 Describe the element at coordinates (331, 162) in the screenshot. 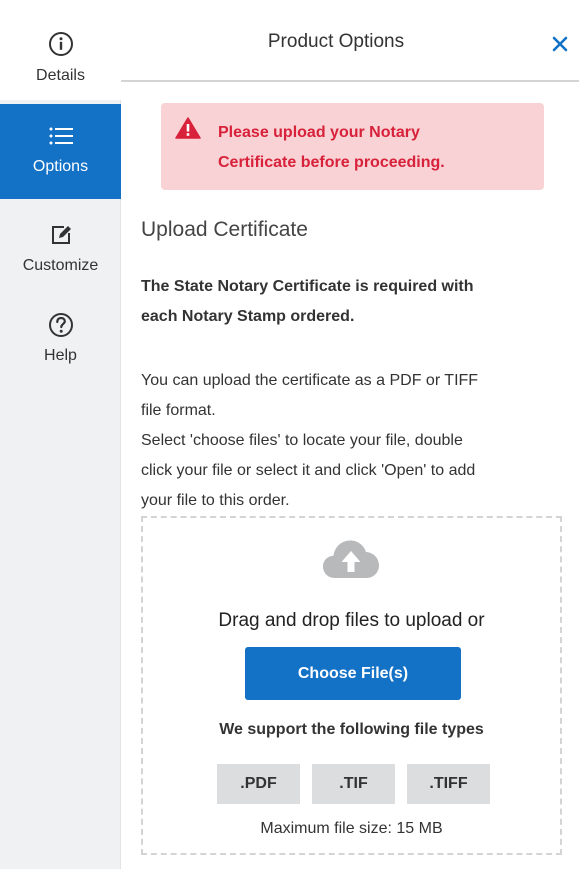

I see `alert-line: Certificate before proceeding.` at that location.